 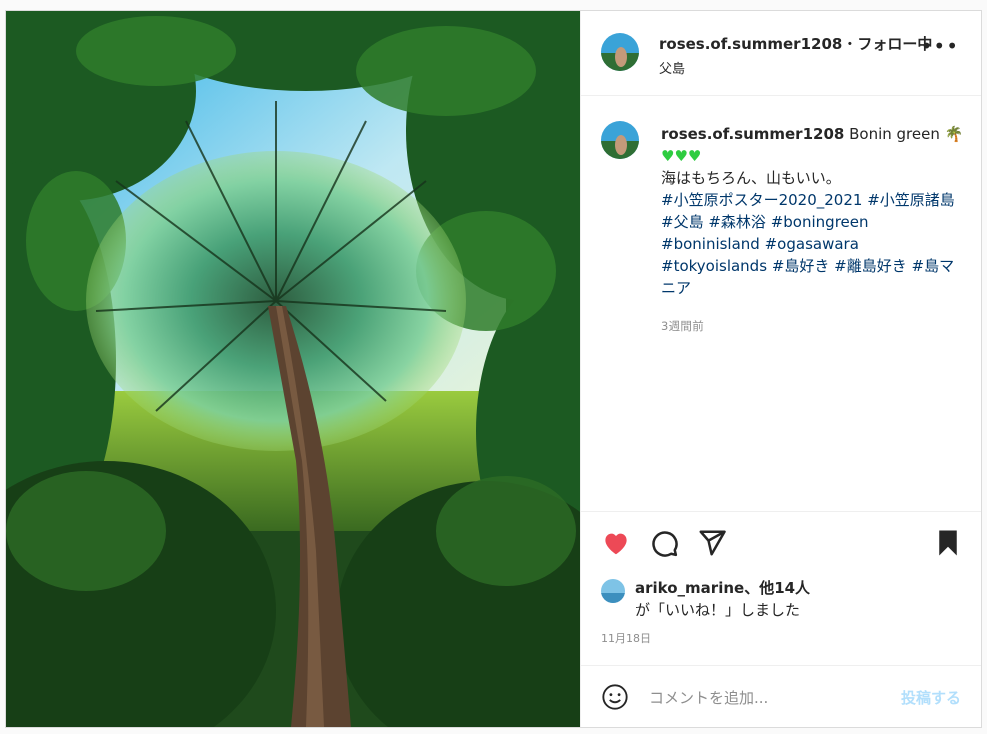 What do you see at coordinates (931, 697) in the screenshot?
I see `post-comment-button: 投稿する` at bounding box center [931, 697].